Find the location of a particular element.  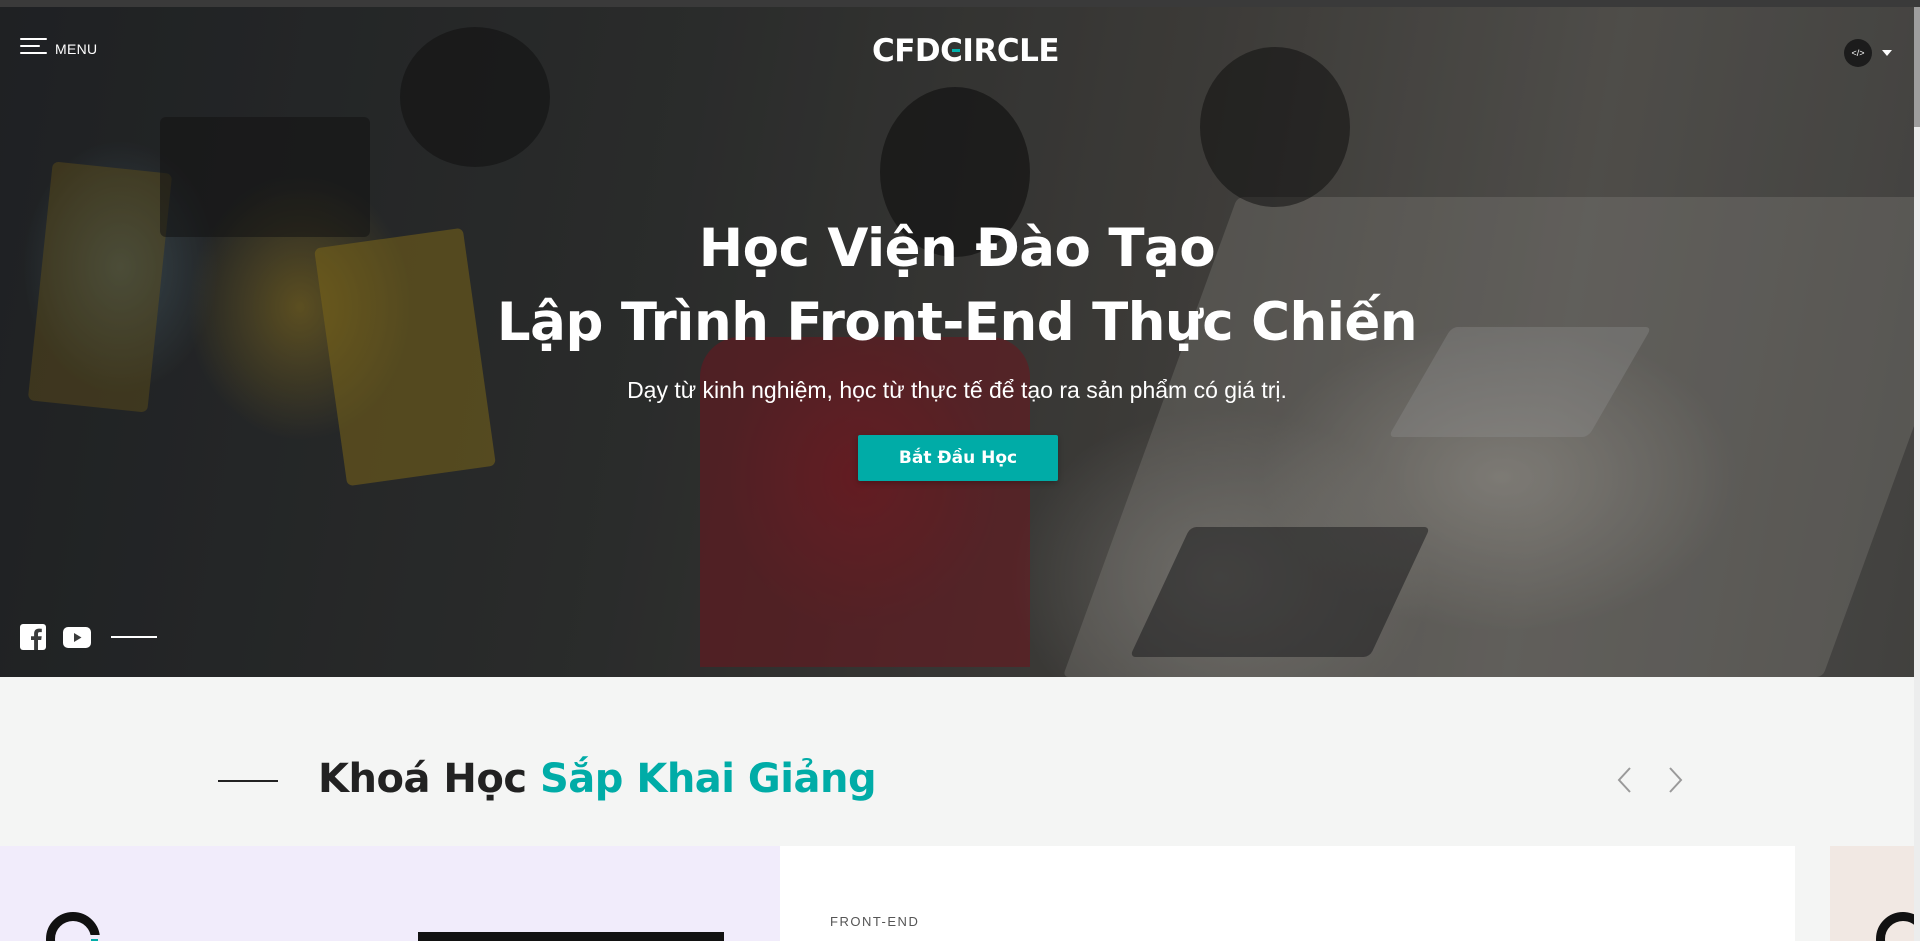

section-title-accent: Sắp Khai Giảng is located at coordinates (708, 779).